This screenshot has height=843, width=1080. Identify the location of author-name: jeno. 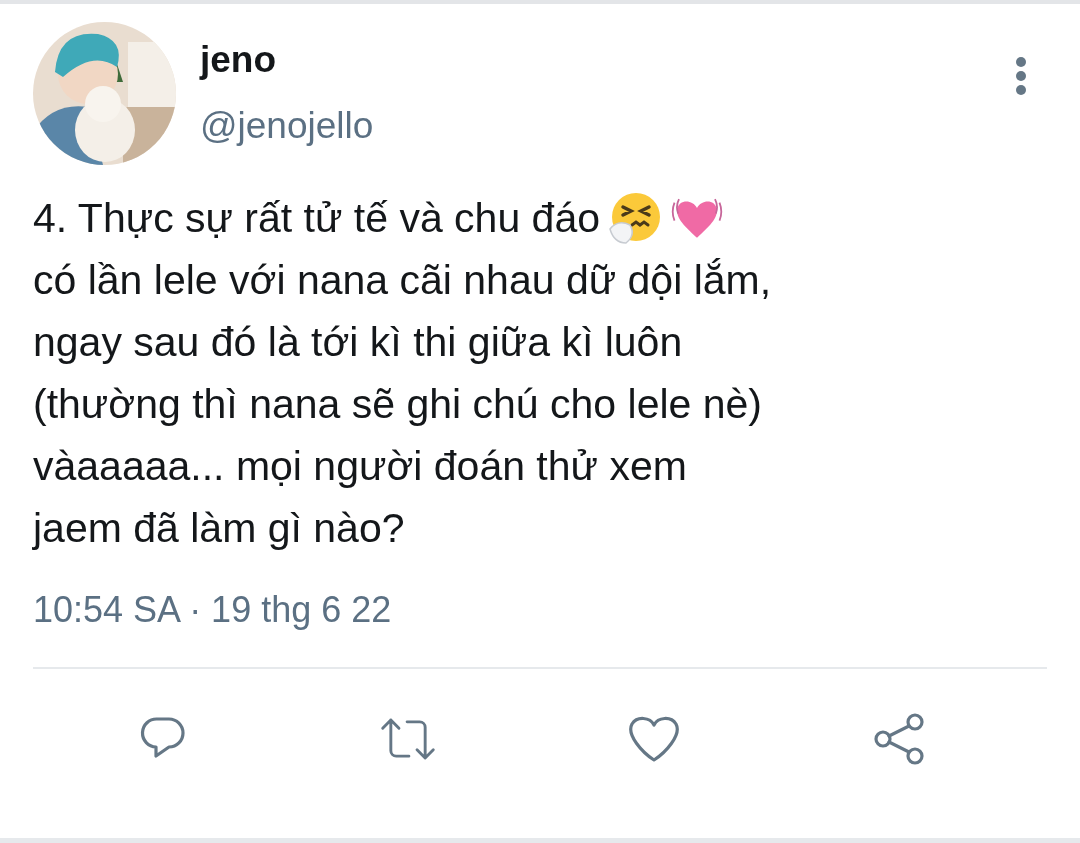
(239, 60).